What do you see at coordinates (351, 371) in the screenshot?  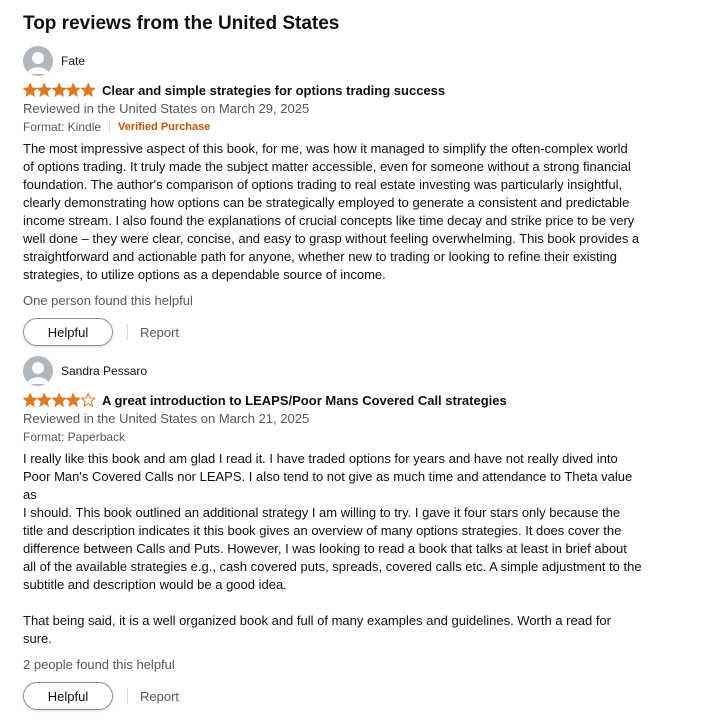 I see `reviewer-profile: Sandra Pessaro` at bounding box center [351, 371].